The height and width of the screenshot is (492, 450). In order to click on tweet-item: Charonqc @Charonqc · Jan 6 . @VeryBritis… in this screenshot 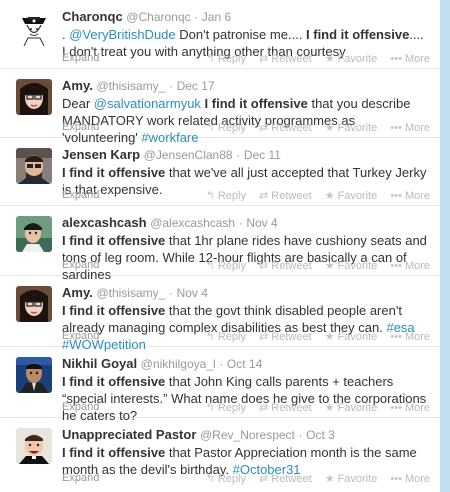, I will do `click(220, 34)`.